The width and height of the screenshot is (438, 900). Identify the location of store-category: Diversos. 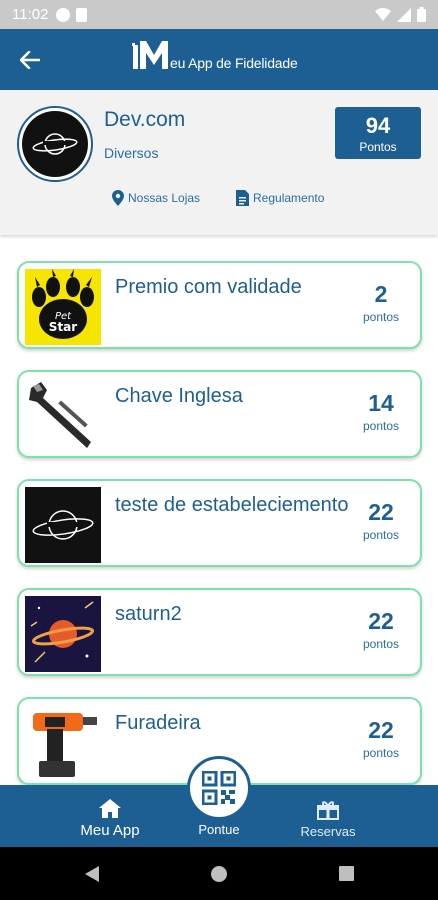
(131, 153).